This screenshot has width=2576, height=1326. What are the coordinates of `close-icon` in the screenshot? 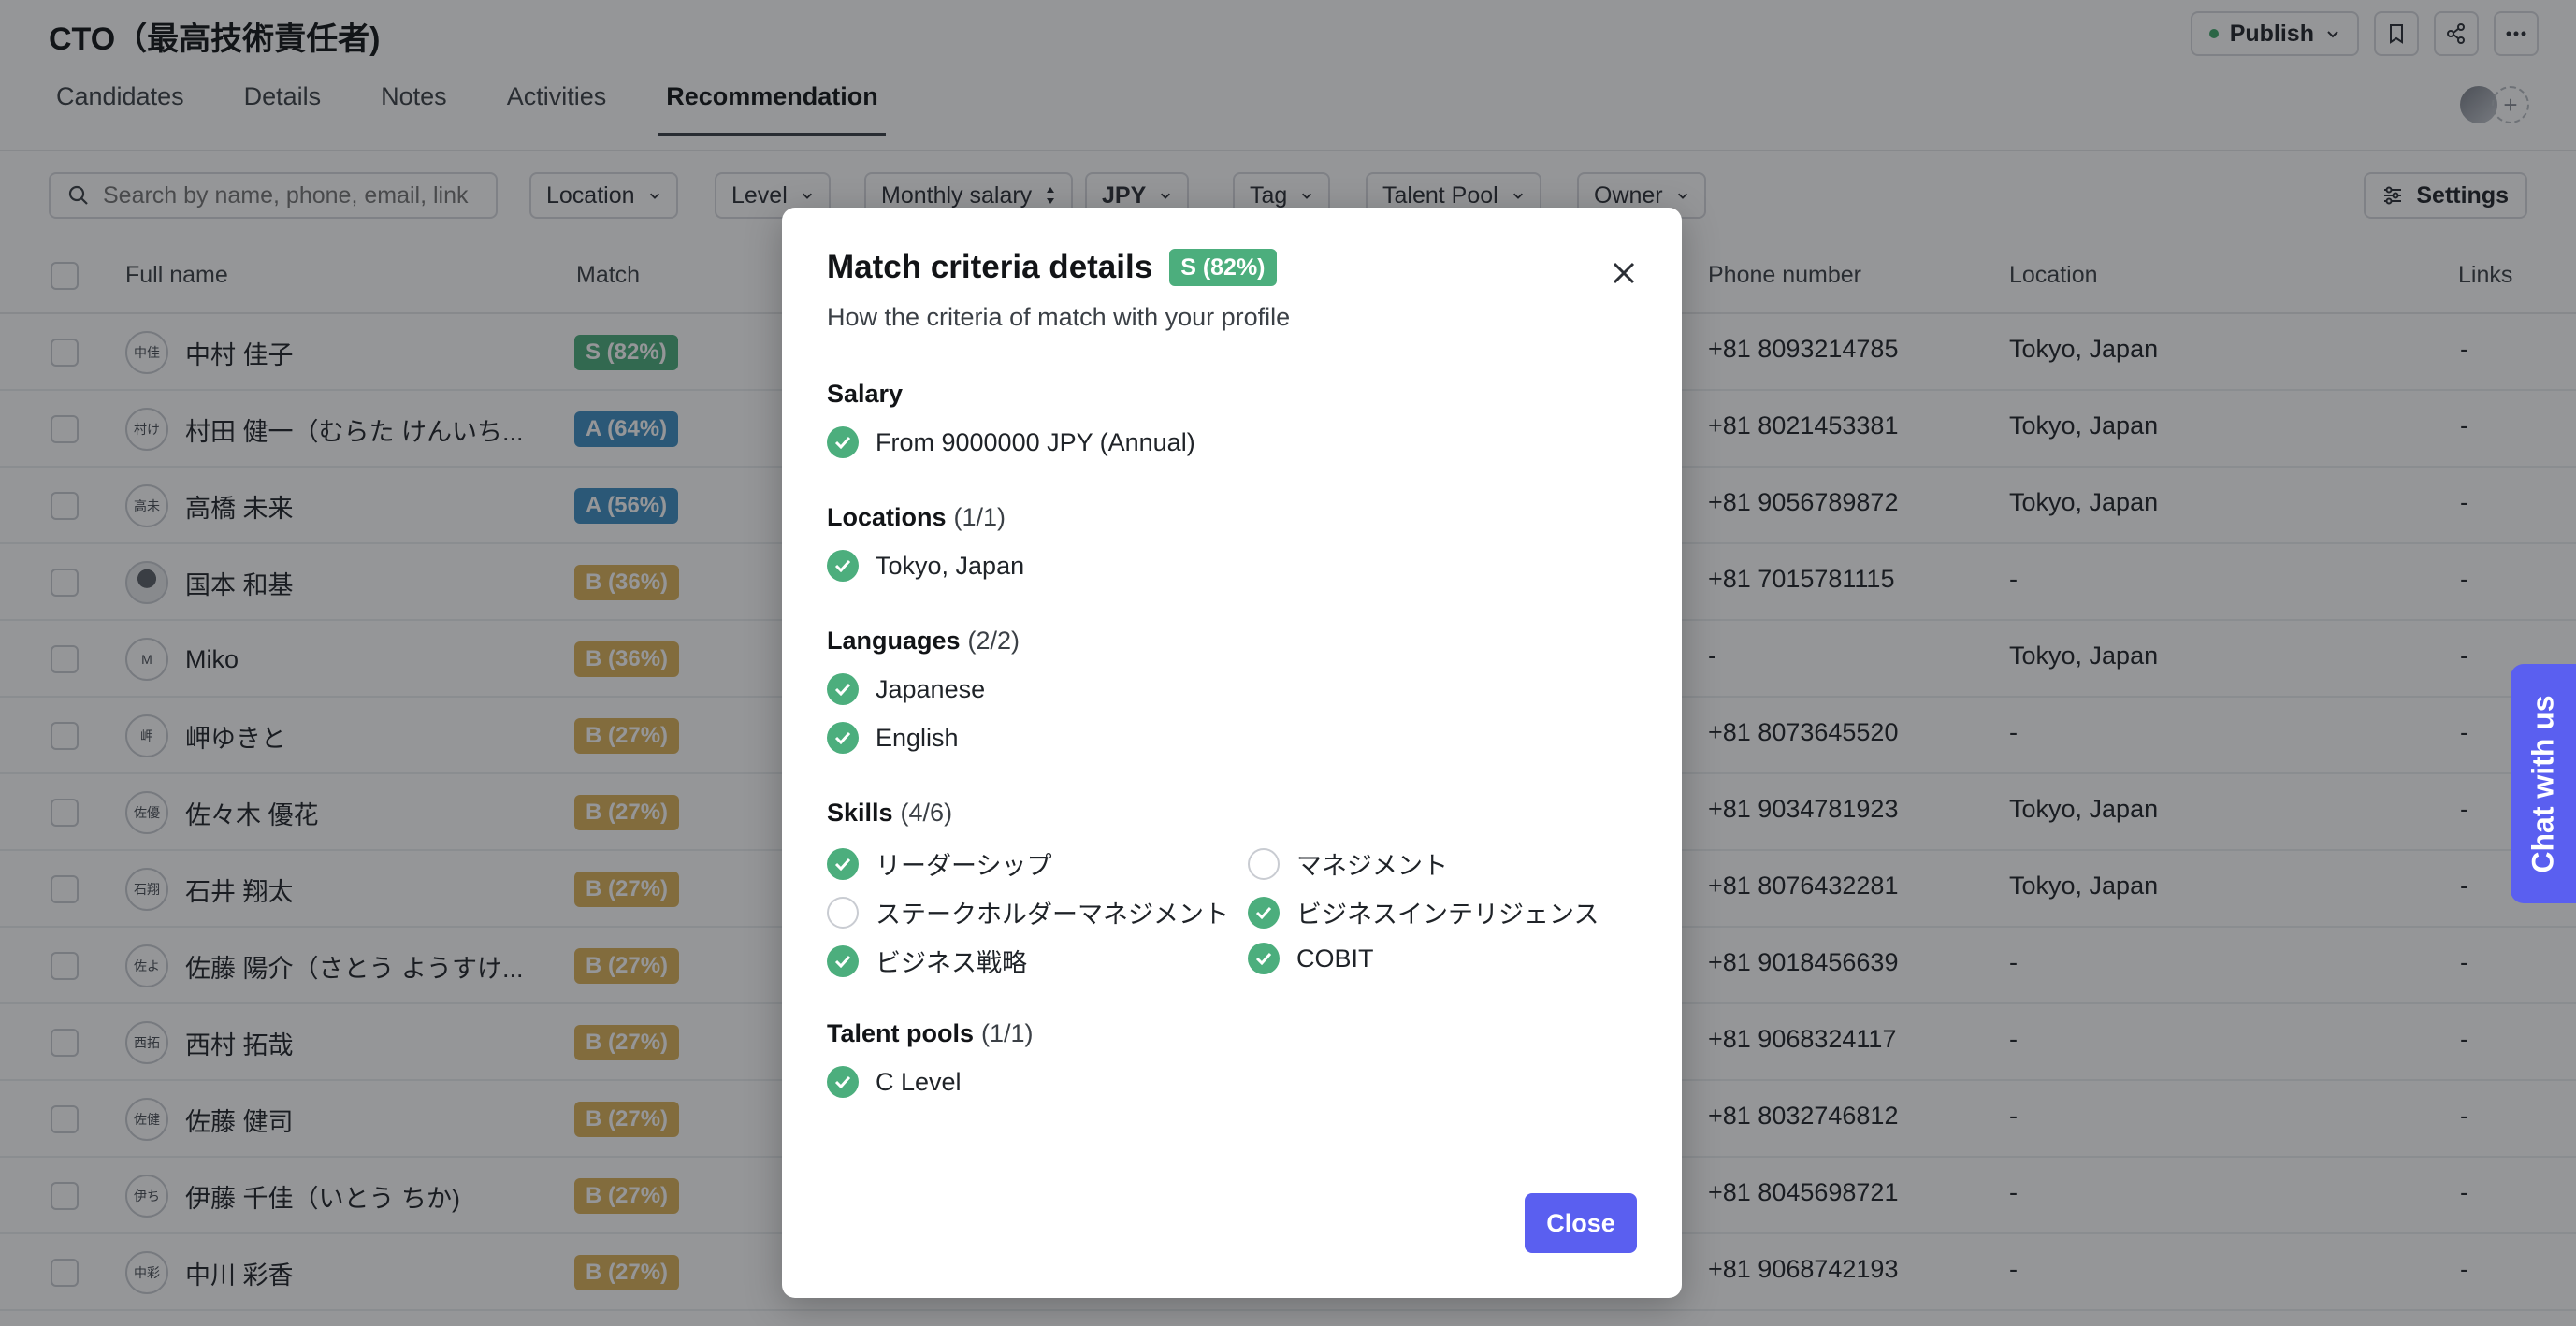 It's located at (1624, 273).